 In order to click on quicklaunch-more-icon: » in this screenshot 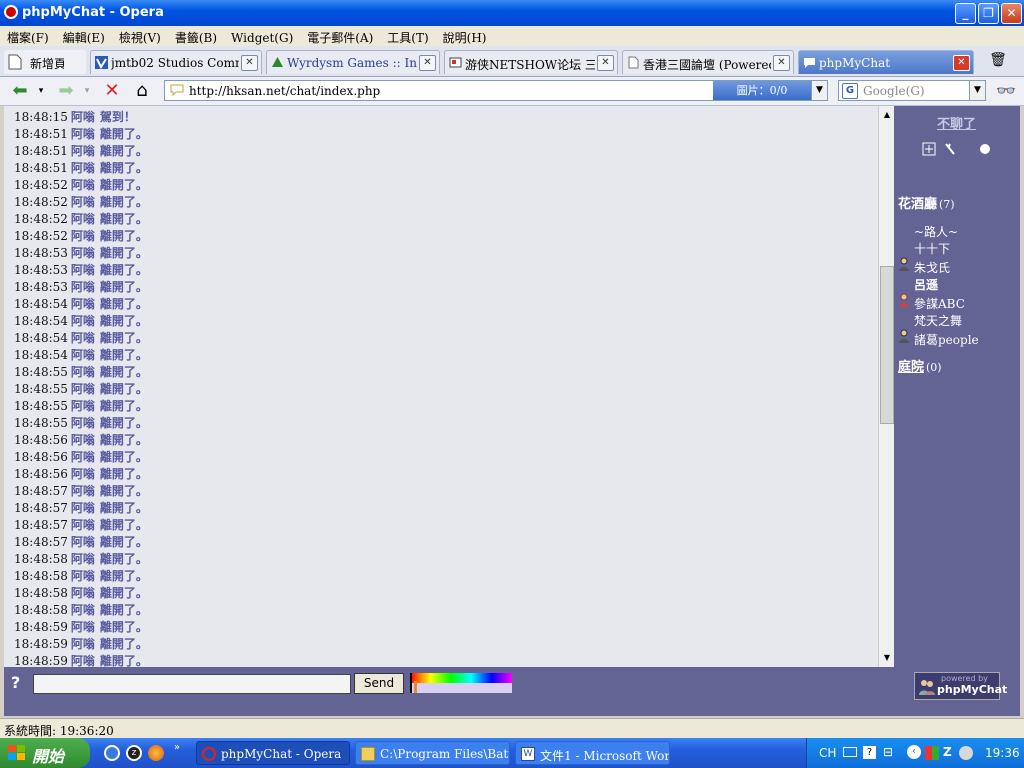, I will do `click(179, 750)`.